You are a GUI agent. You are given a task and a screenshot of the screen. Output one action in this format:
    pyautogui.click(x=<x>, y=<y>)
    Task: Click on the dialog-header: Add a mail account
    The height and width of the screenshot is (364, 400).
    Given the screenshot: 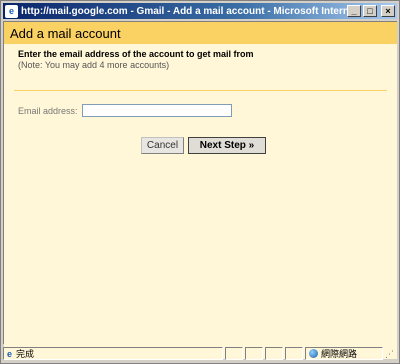 What is the action you would take?
    pyautogui.click(x=200, y=33)
    